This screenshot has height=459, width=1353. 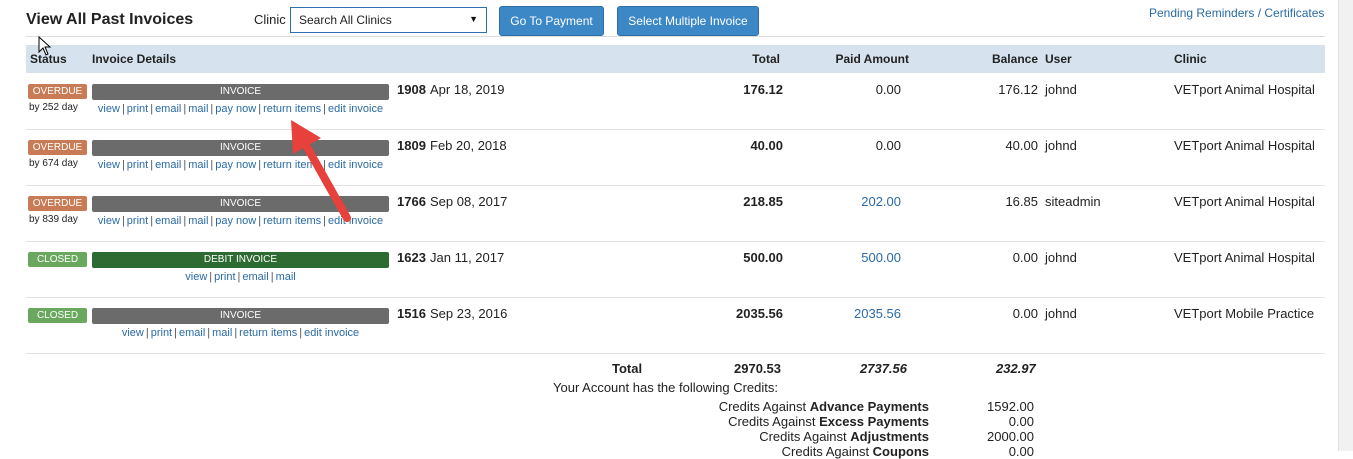 What do you see at coordinates (688, 21) in the screenshot?
I see `select-multiple-invoice-button: Select Multiple Invoice` at bounding box center [688, 21].